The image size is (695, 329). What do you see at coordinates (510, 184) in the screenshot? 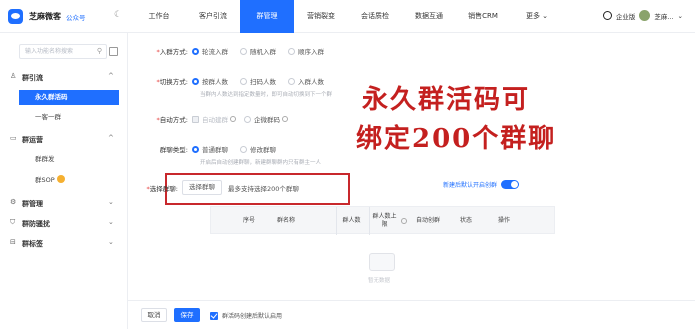
I see `default-create-toggle` at bounding box center [510, 184].